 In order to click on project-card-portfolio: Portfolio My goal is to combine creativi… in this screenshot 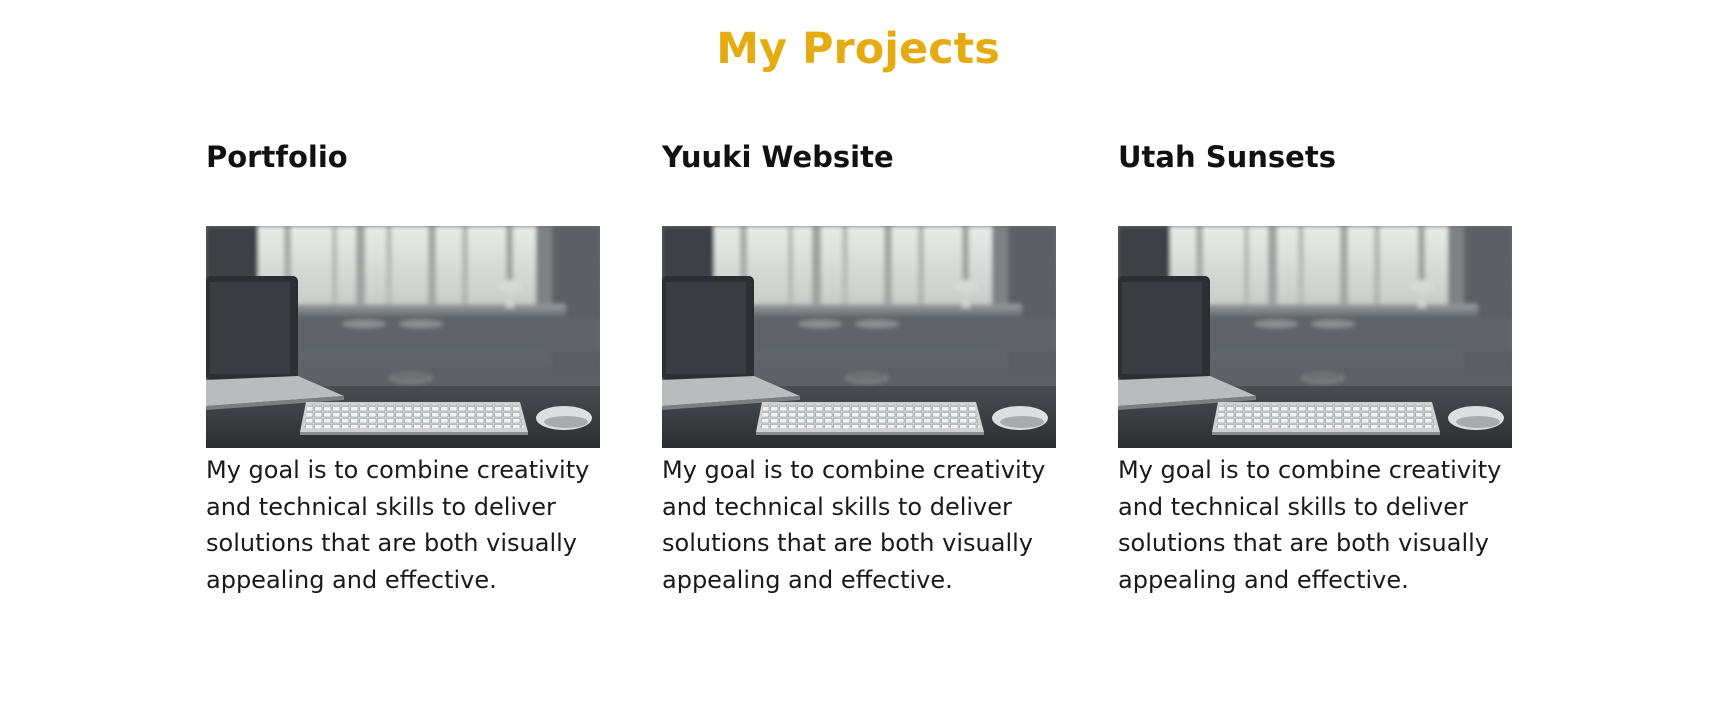, I will do `click(403, 367)`.